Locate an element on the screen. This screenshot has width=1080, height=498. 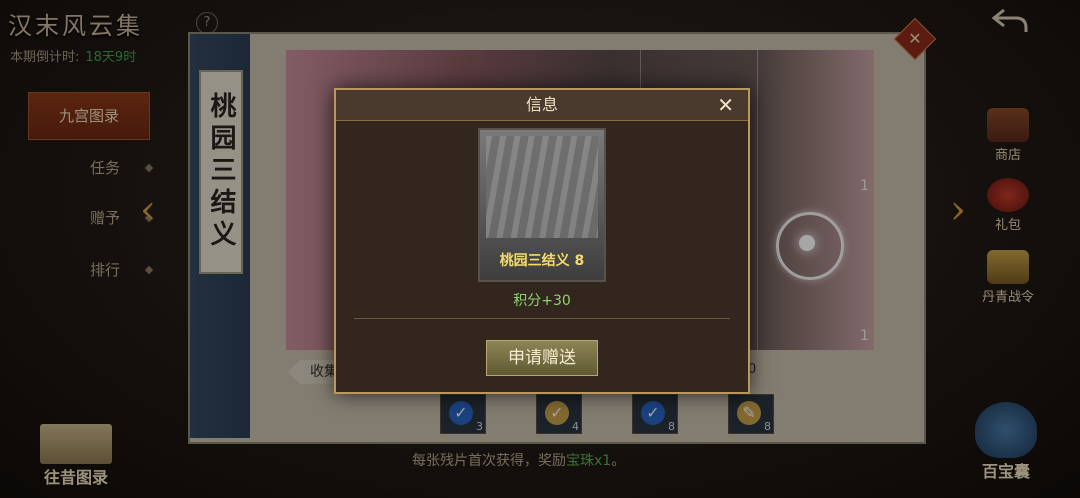
dialog-title: 信息 is located at coordinates (541, 104).